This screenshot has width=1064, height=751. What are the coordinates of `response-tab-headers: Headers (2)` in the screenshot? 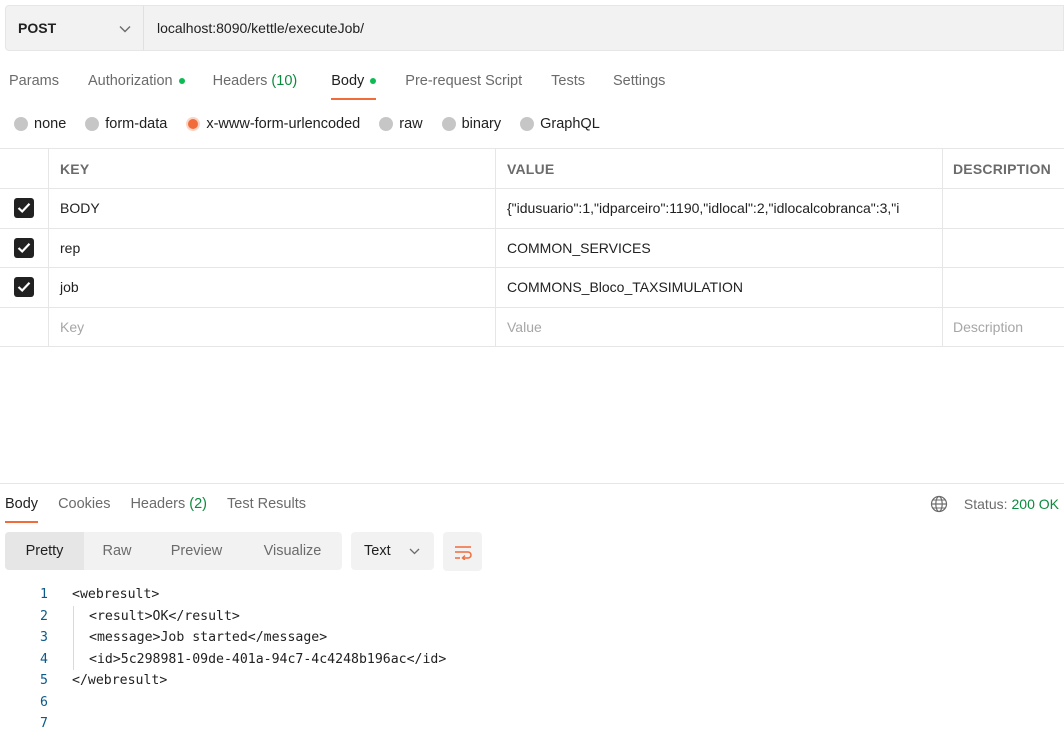 It's located at (168, 504).